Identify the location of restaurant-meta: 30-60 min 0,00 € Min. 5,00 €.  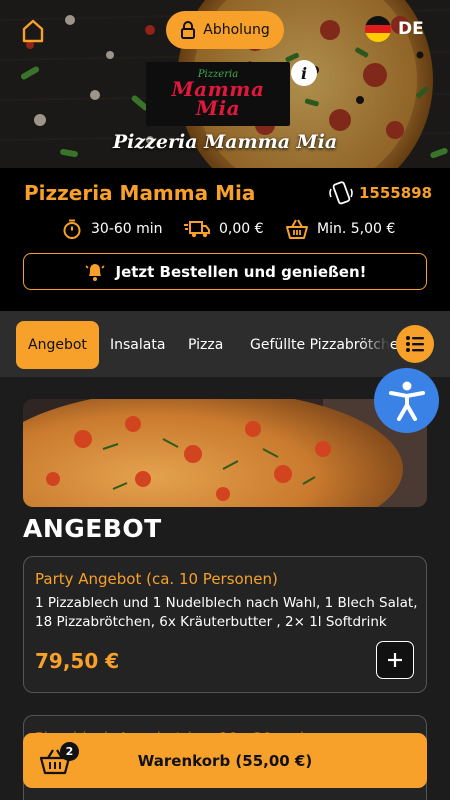
(225, 231).